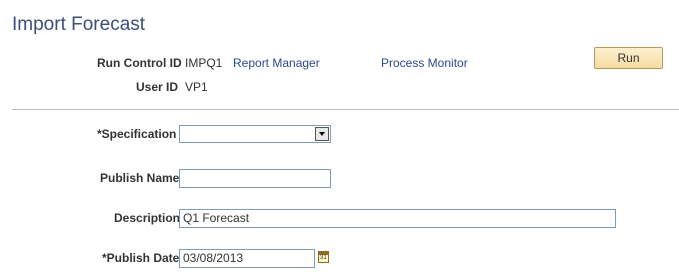  Describe the element at coordinates (255, 134) in the screenshot. I see `specification-dropdown` at that location.